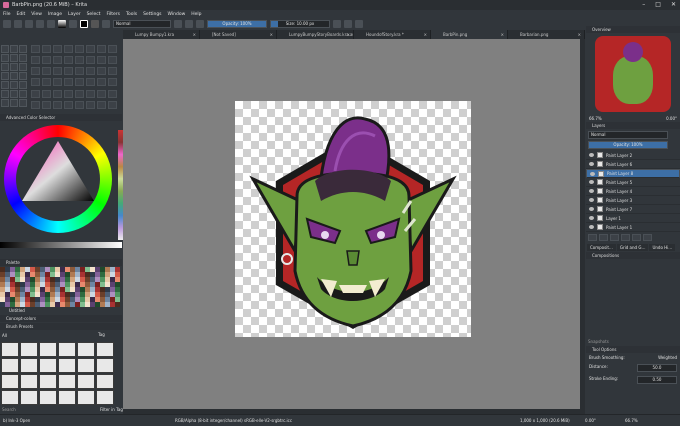 This screenshot has width=680, height=426. Describe the element at coordinates (633, 191) in the screenshot. I see `layer-row: Paint Layer 4` at that location.